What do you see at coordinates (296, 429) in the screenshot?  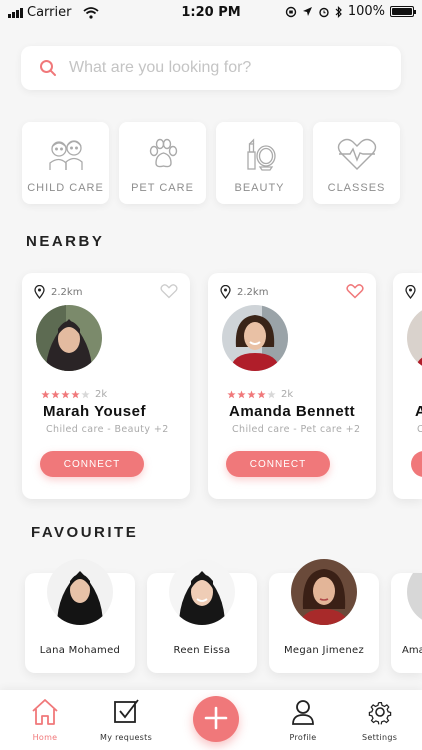 I see `service-tags: Chiled care - Pet care +2` at bounding box center [296, 429].